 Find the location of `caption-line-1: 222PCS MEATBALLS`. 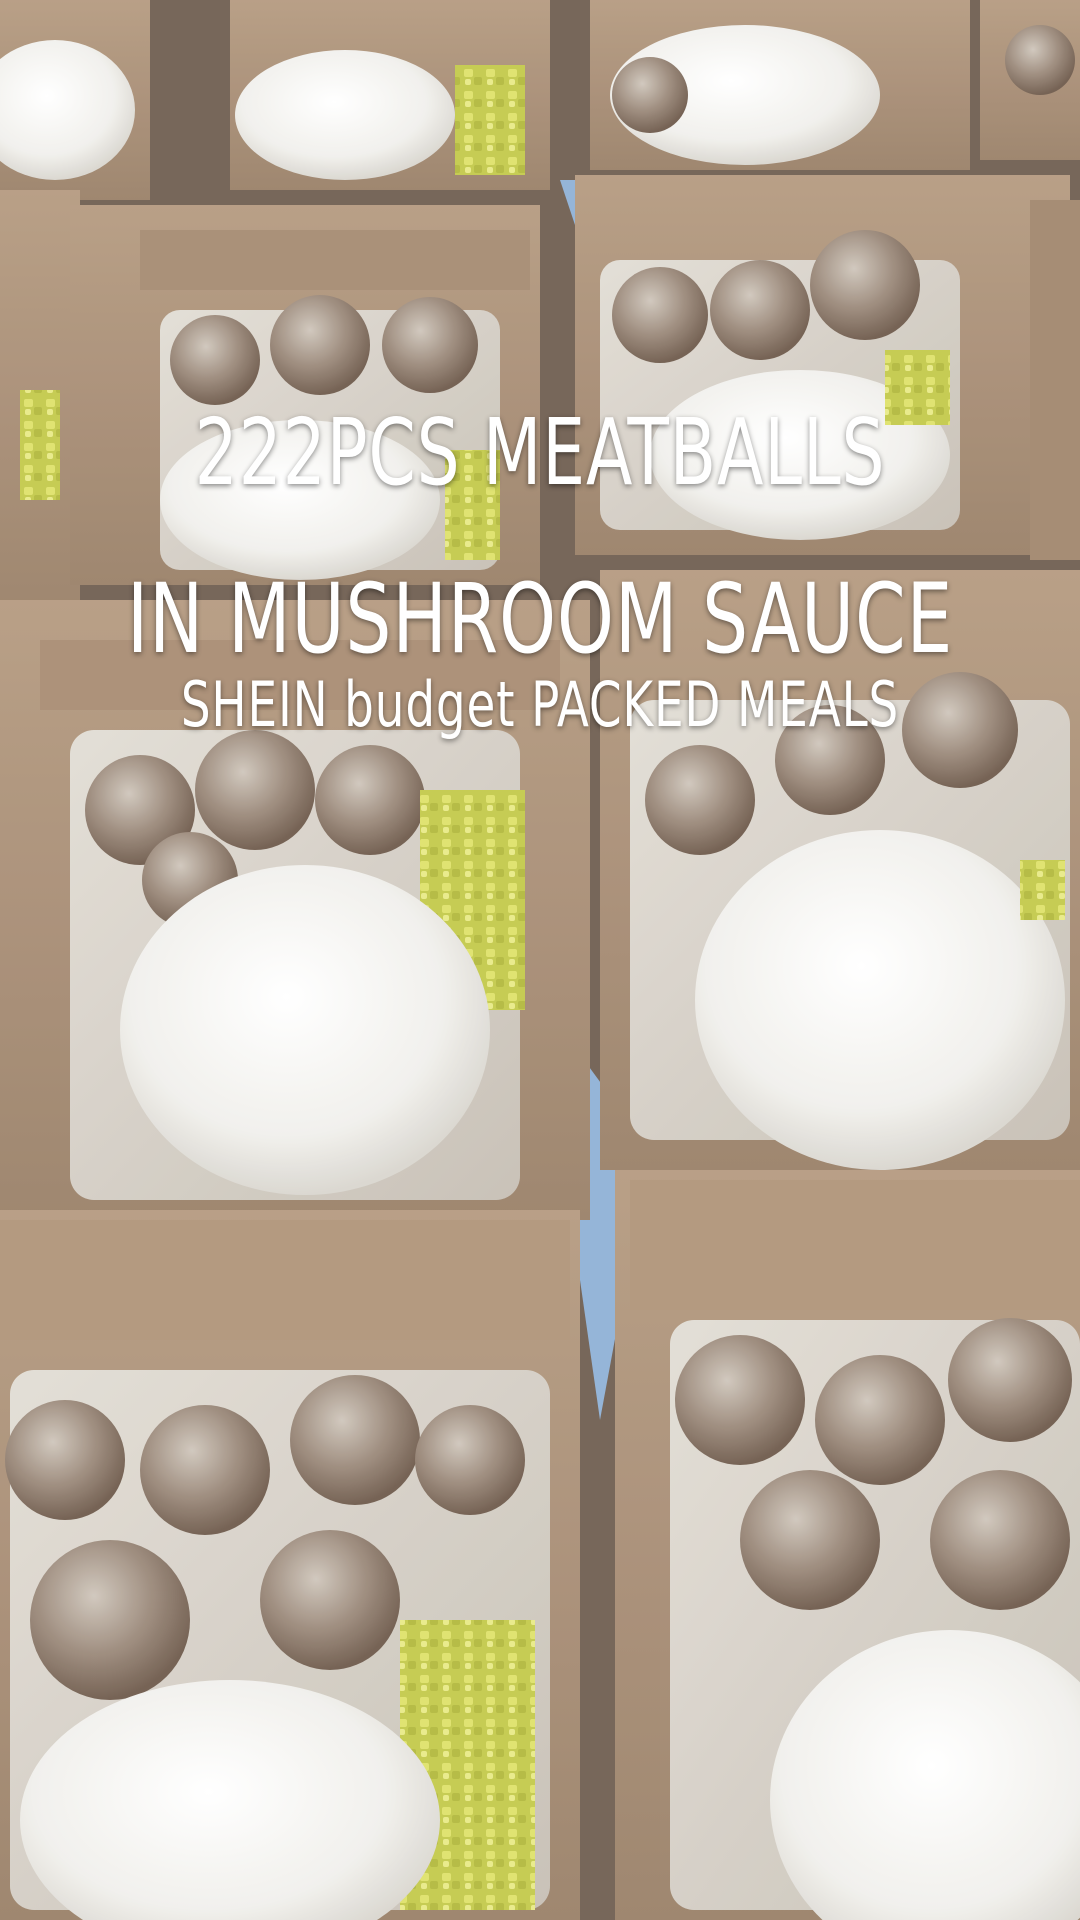

caption-line-1: 222PCS MEATBALLS is located at coordinates (540, 452).